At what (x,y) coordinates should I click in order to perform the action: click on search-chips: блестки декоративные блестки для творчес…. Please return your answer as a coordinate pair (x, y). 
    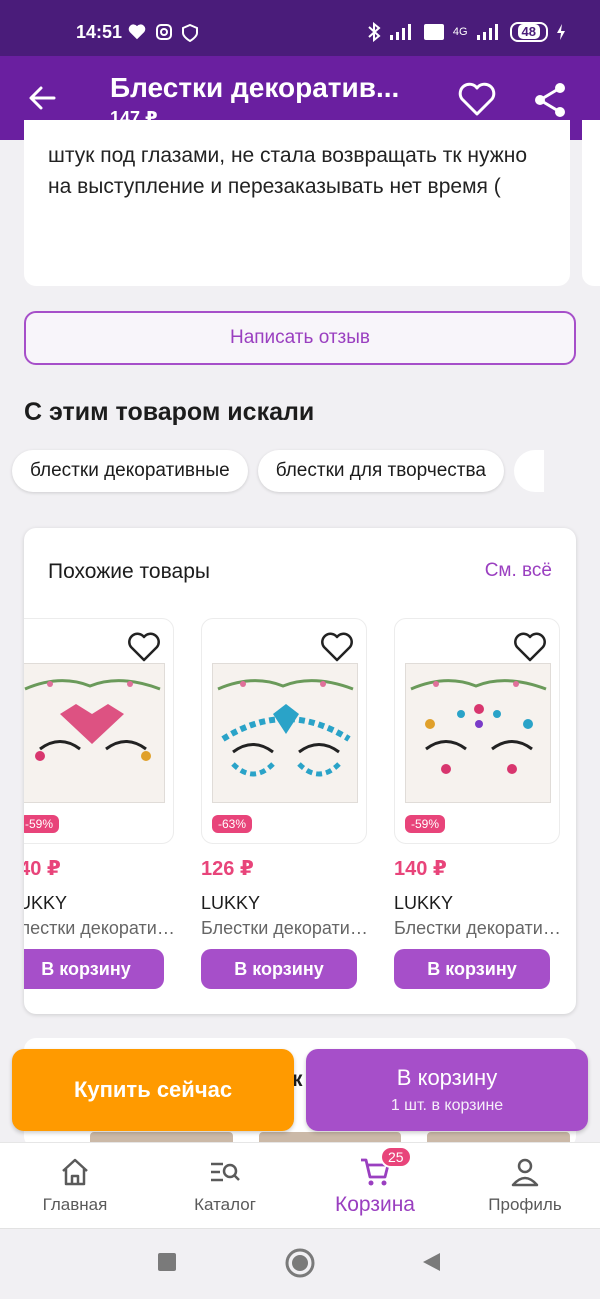
    Looking at the image, I should click on (278, 471).